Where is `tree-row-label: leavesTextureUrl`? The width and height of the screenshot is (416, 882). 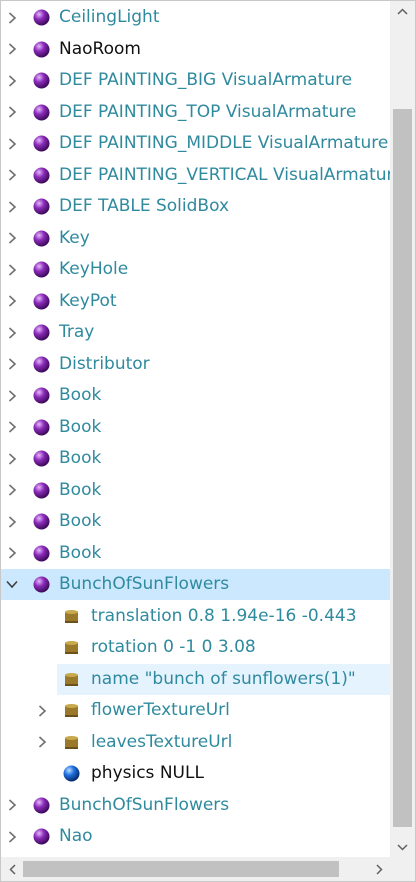
tree-row-label: leavesTextureUrl is located at coordinates (162, 741).